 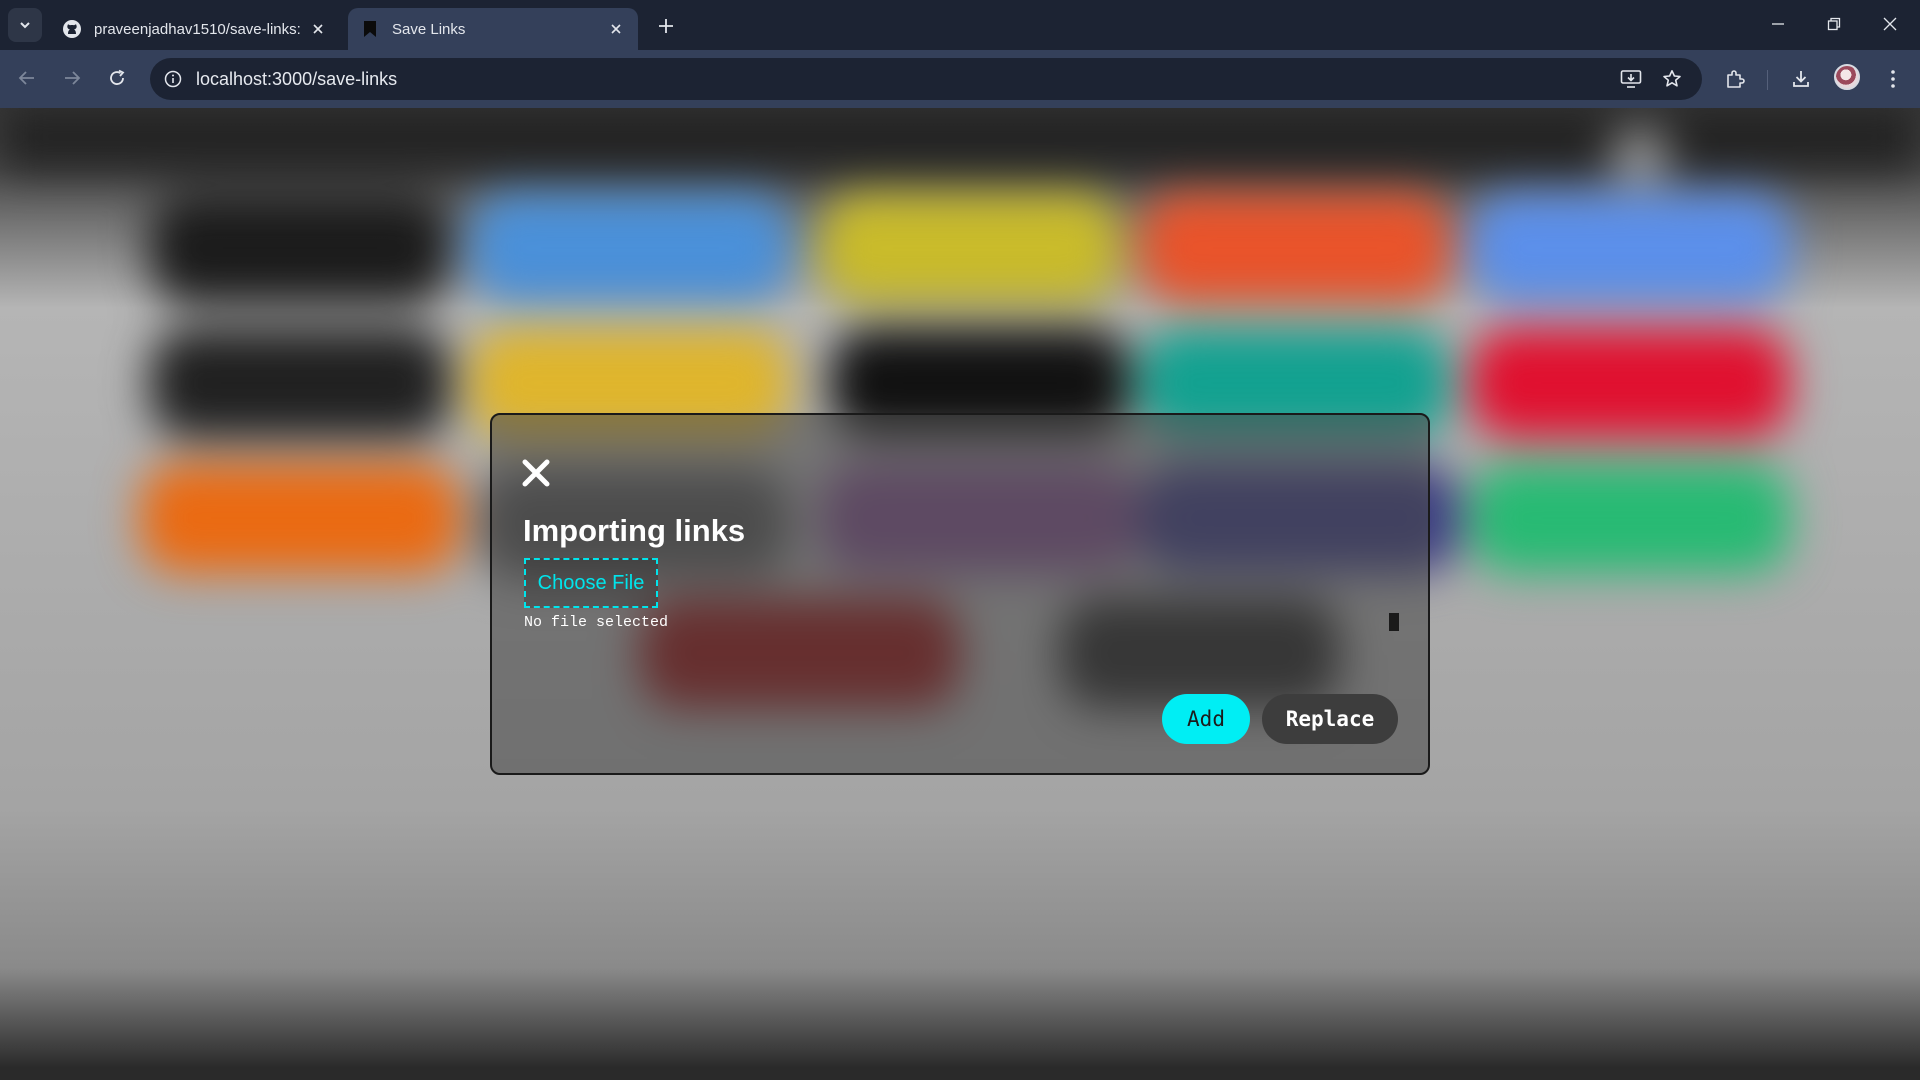 What do you see at coordinates (1672, 79) in the screenshot?
I see `bookmark-star-icon` at bounding box center [1672, 79].